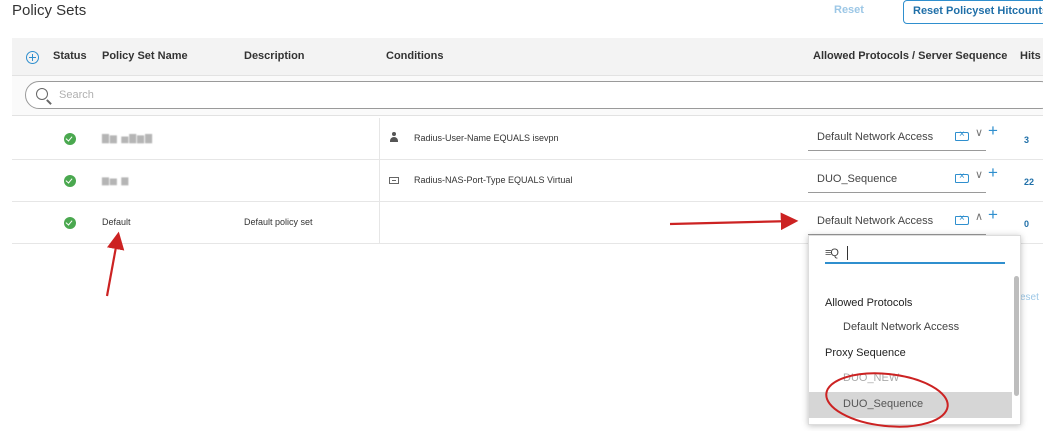 The width and height of the screenshot is (1043, 431). I want to click on hits-count: 3, so click(1026, 140).